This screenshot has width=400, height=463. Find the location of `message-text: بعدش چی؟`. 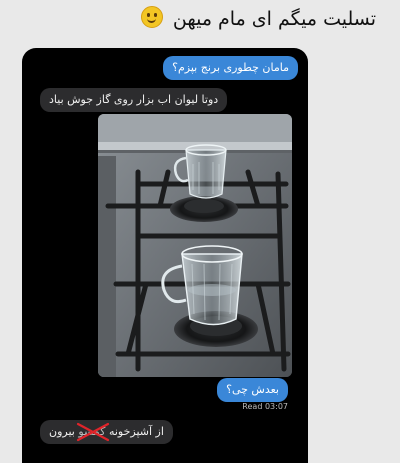

message-text: بعدش چی؟ is located at coordinates (252, 389).